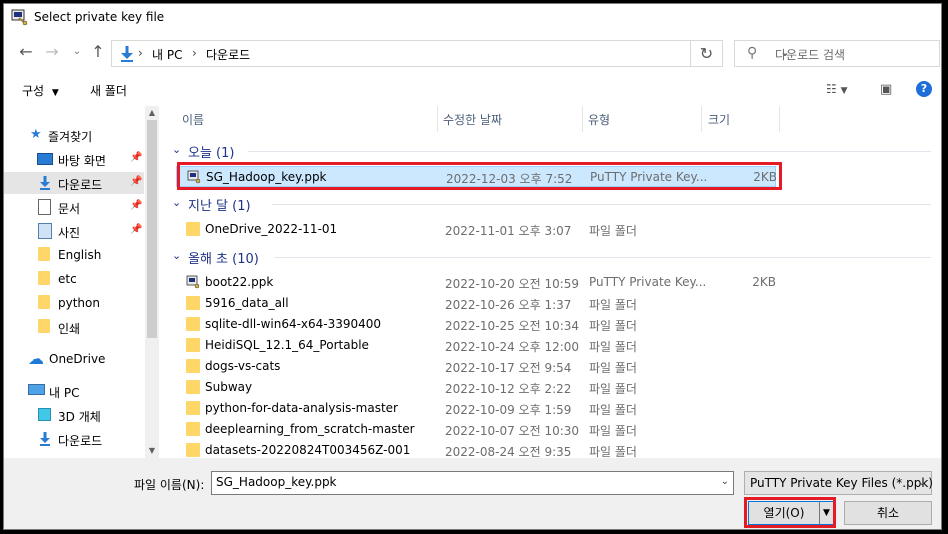 The width and height of the screenshot is (948, 534). I want to click on column-header-name: 이름, so click(193, 119).